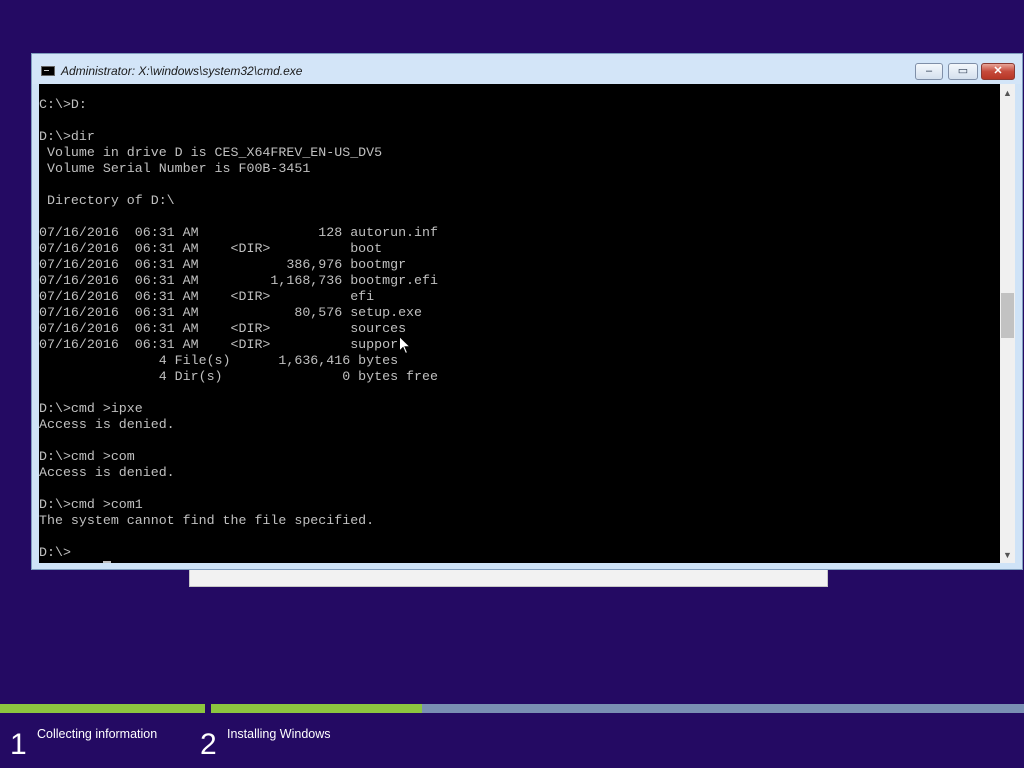  What do you see at coordinates (97, 734) in the screenshot?
I see `step-label: Collecting information` at bounding box center [97, 734].